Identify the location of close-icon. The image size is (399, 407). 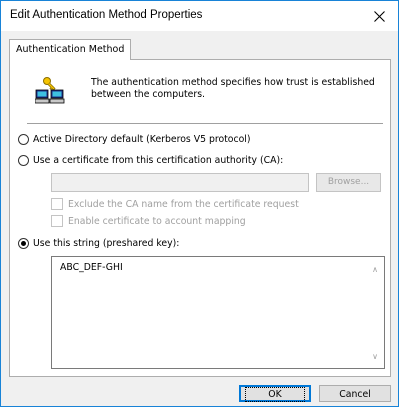
(379, 16).